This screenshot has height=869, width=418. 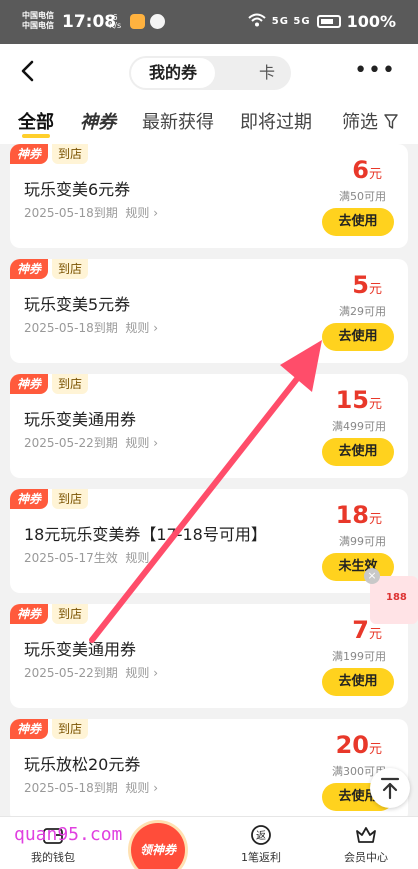 I want to click on scroll-top-button, so click(x=390, y=788).